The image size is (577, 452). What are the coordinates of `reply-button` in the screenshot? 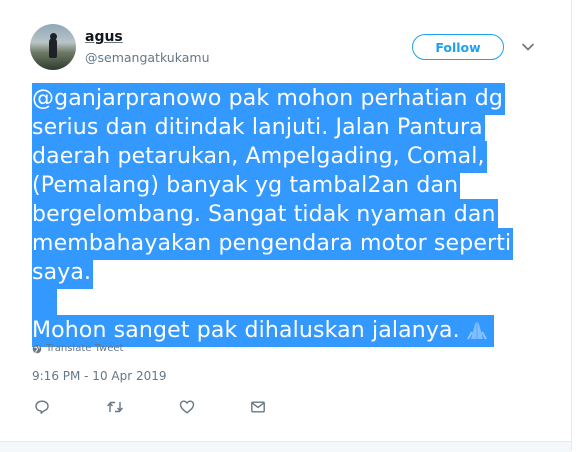 It's located at (42, 407).